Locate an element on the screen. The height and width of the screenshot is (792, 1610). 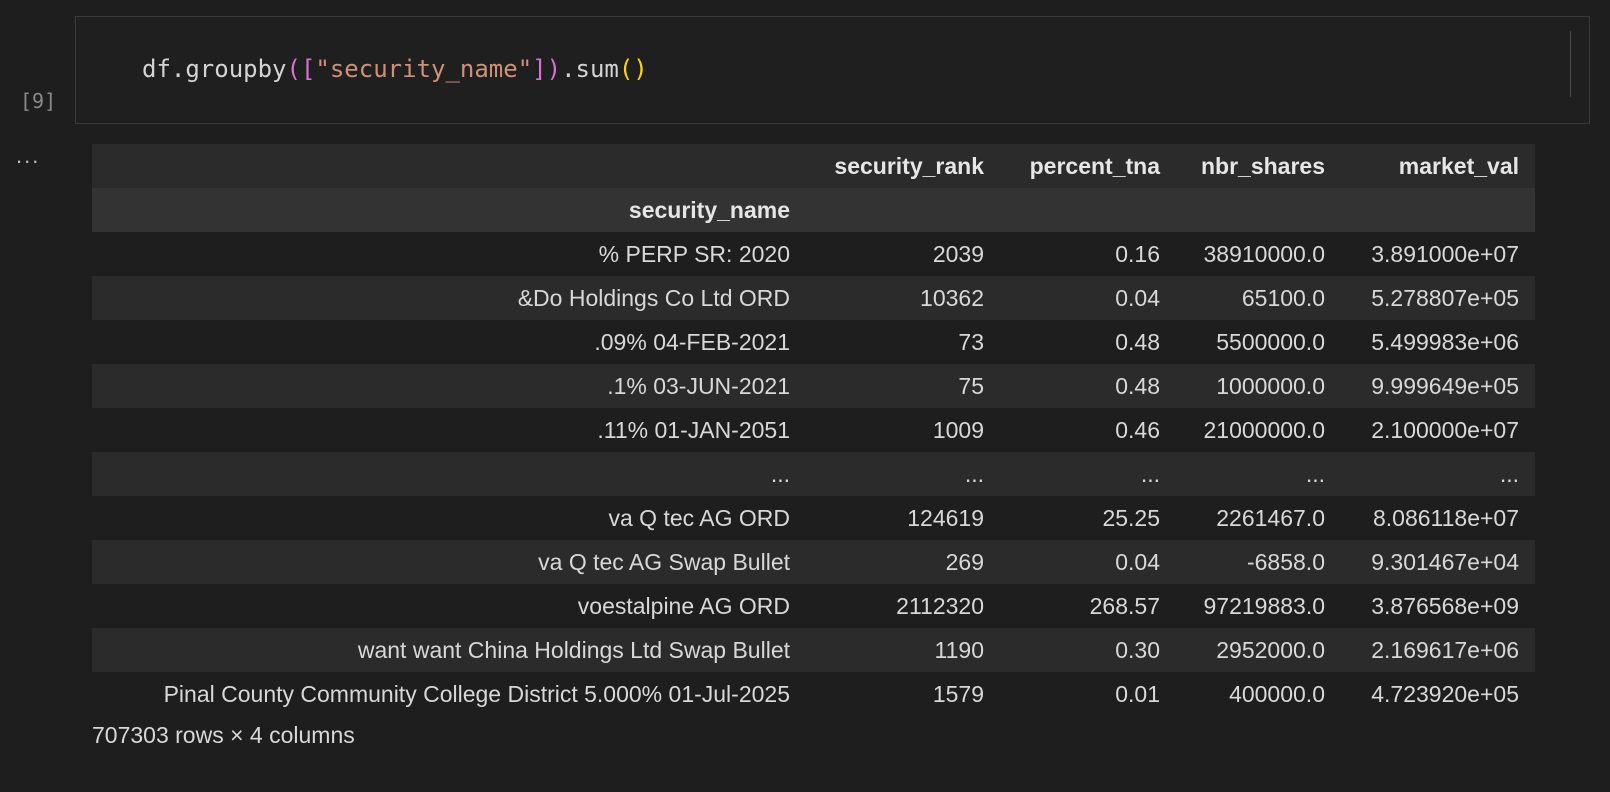
code-editor: df.groupby(["security_name"]).sum() is located at coordinates (395, 69).